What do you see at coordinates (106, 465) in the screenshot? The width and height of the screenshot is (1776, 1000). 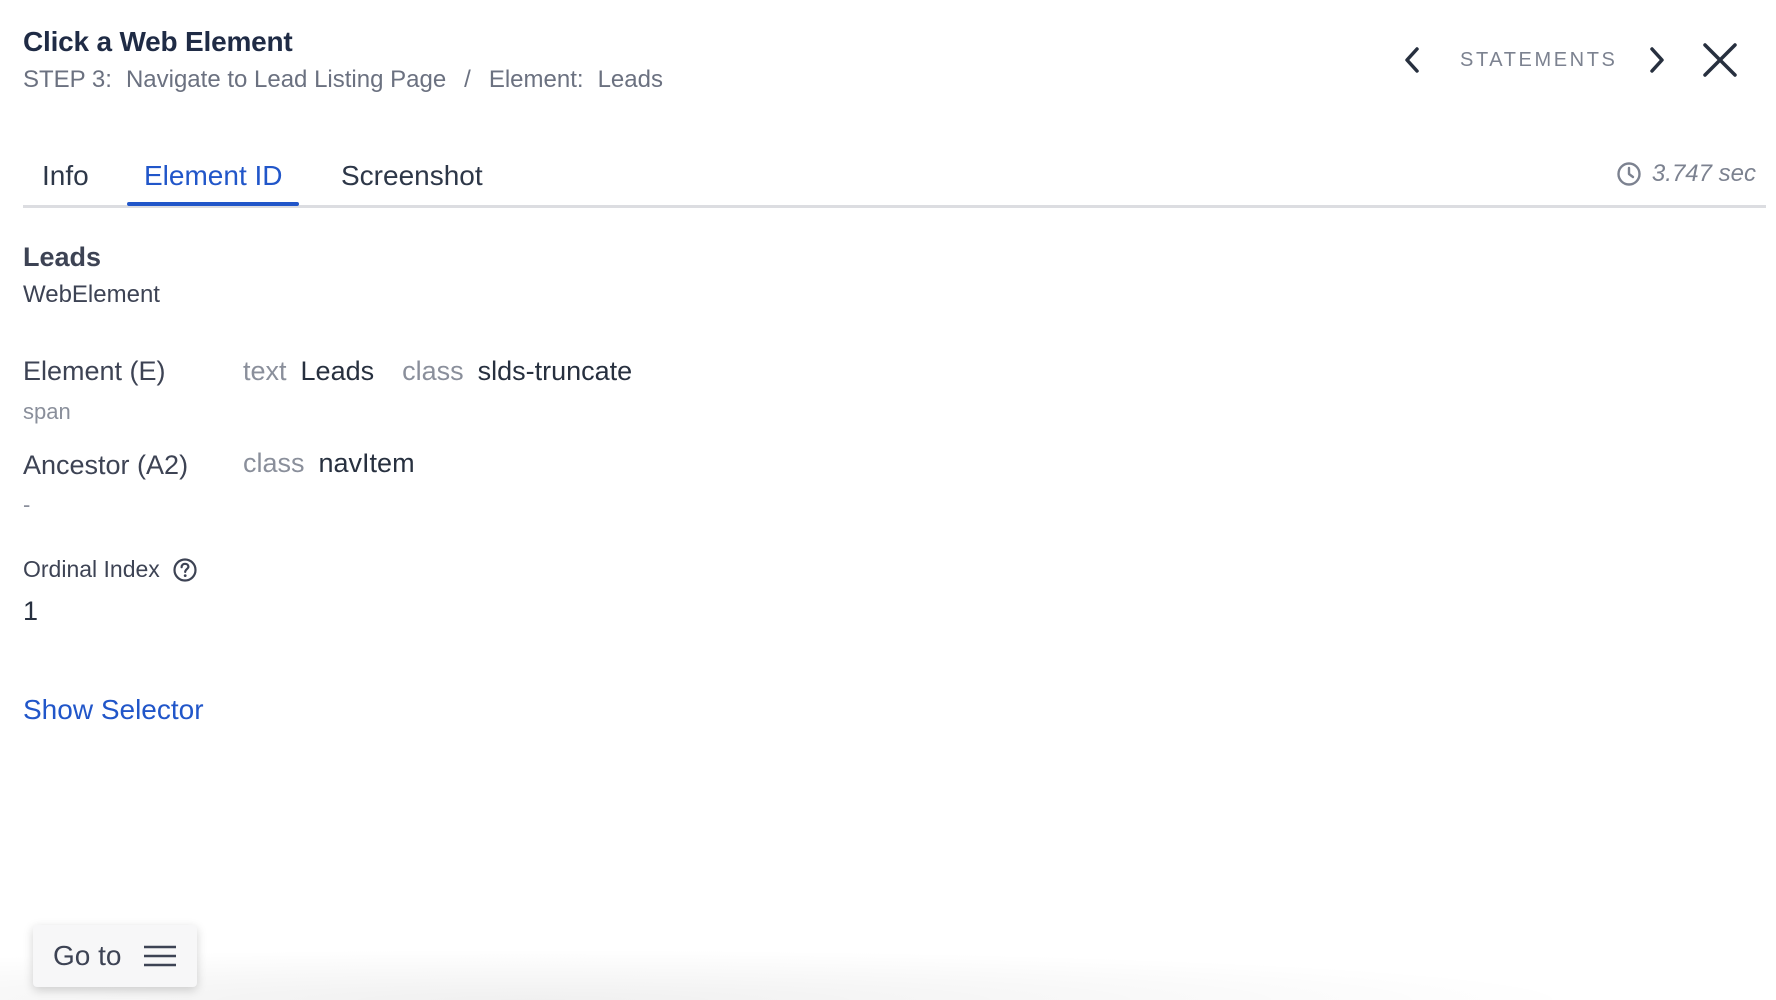 I see `ancestor-row-label: Ancestor (A2)` at bounding box center [106, 465].